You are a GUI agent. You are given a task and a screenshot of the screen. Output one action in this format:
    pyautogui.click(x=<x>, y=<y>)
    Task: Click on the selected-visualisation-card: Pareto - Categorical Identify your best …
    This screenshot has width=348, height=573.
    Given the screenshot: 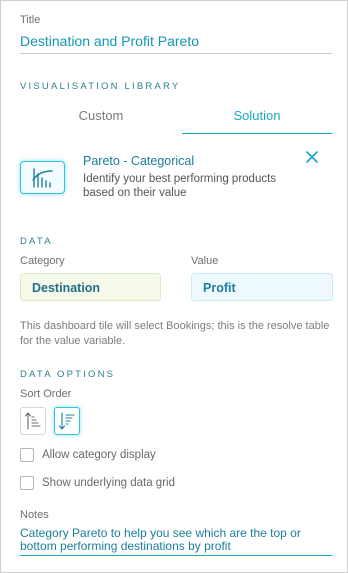 What is the action you would take?
    pyautogui.click(x=176, y=179)
    